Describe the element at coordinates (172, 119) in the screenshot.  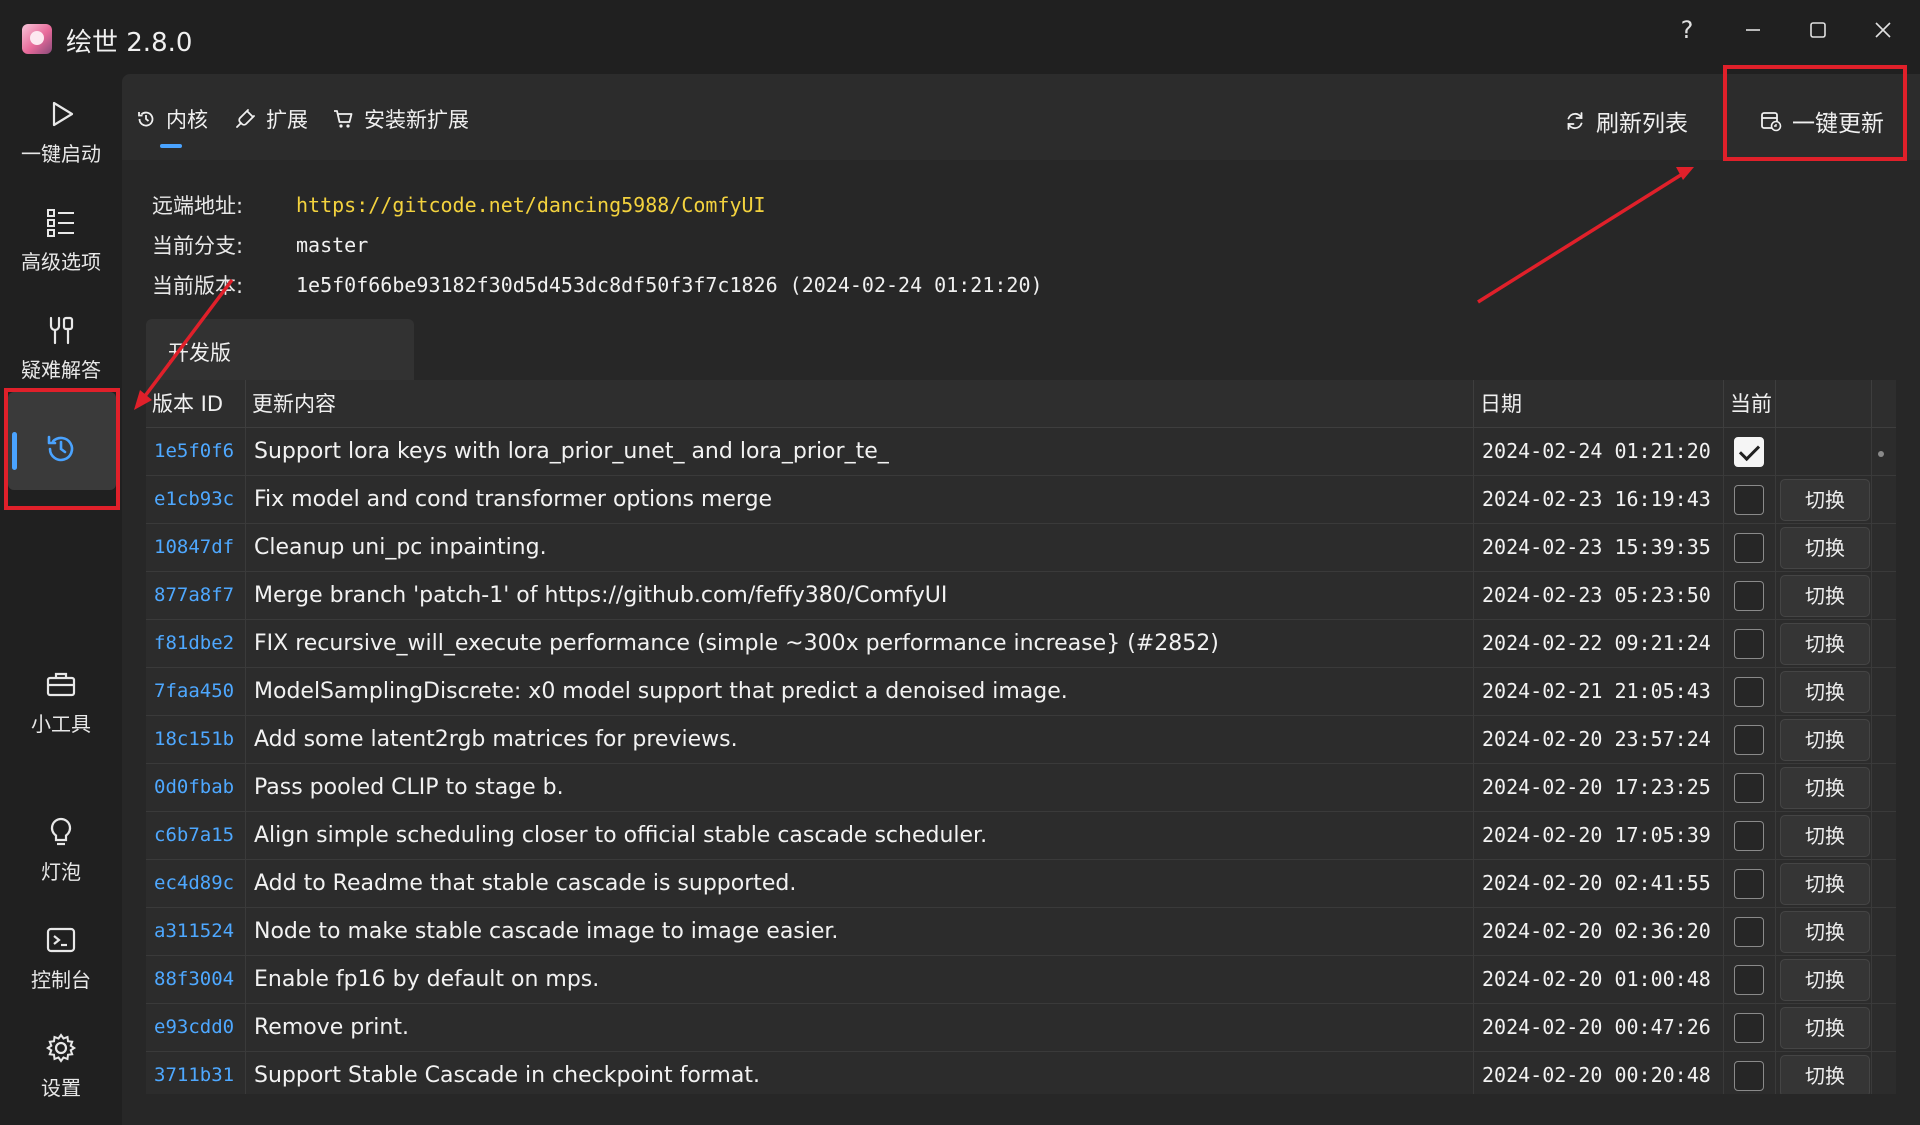
I see `tab-core: 内核` at that location.